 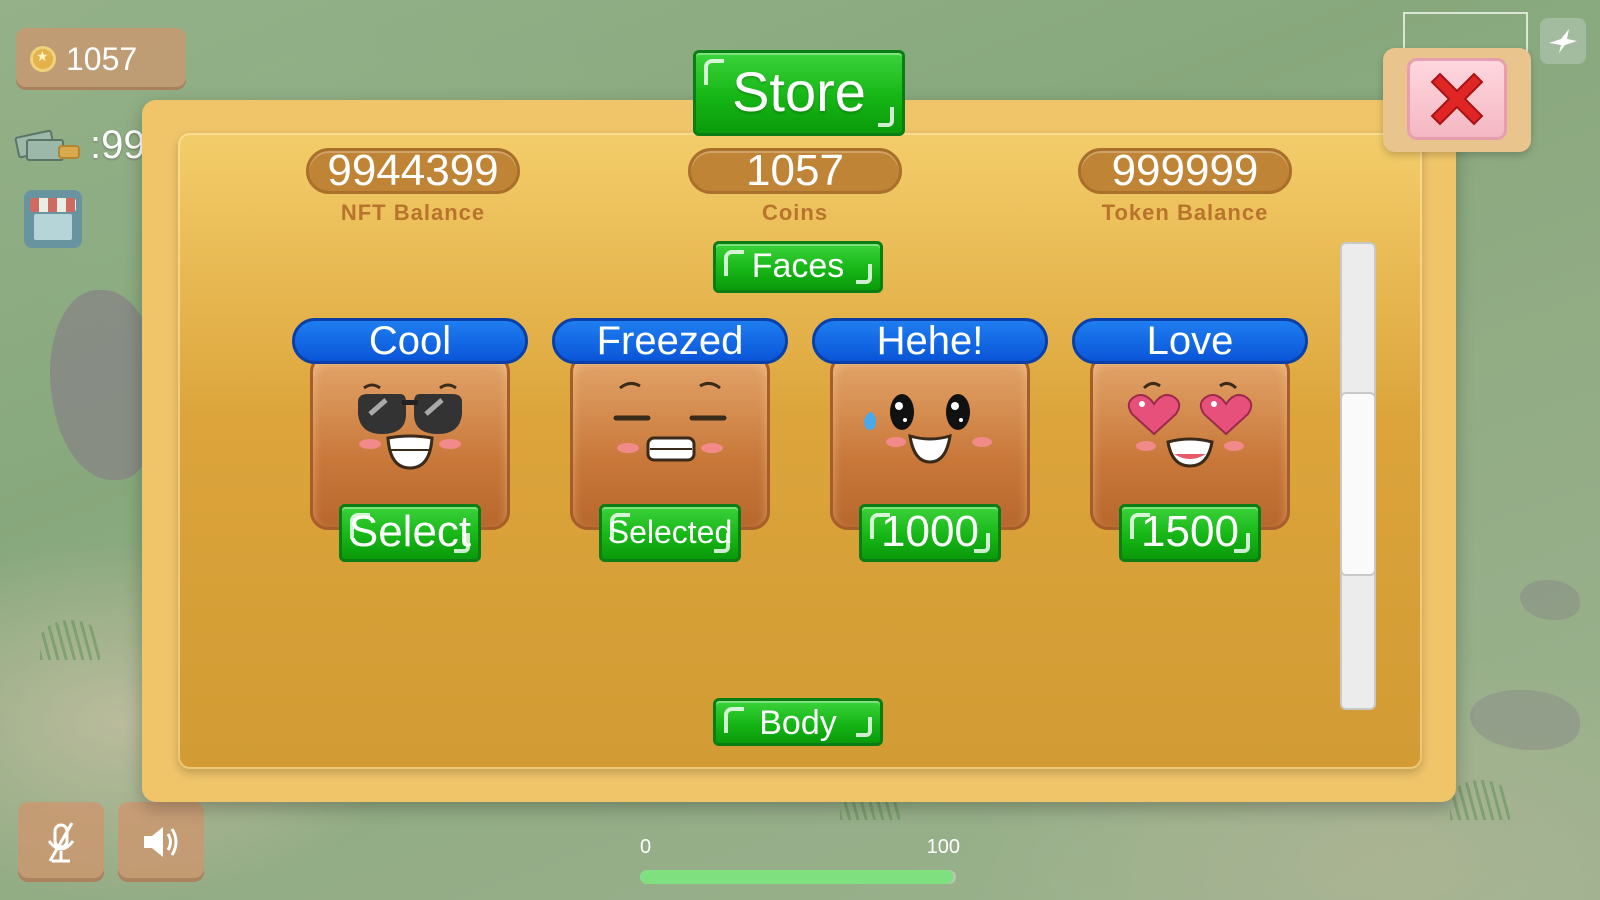 I want to click on face-card-action-button: 1000, so click(x=930, y=533).